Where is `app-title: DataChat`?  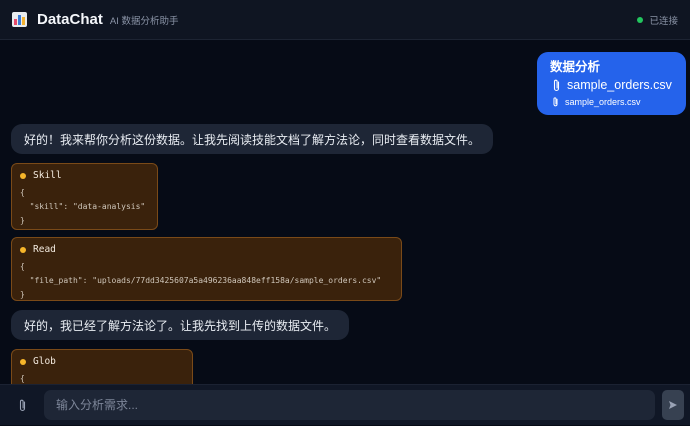
app-title: DataChat is located at coordinates (70, 19).